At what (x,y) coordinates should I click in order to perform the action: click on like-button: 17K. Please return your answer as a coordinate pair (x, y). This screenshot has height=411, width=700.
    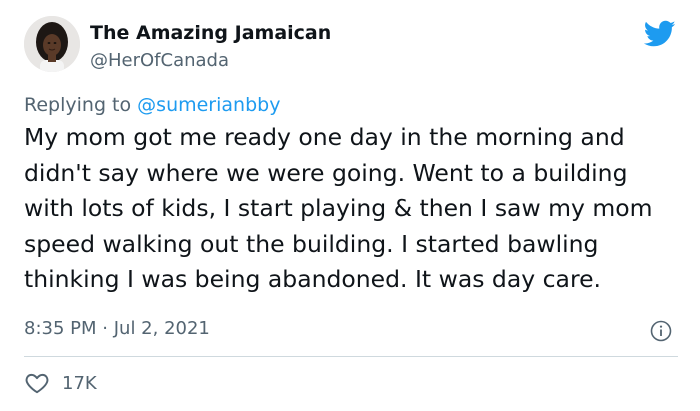
    Looking at the image, I should click on (60, 383).